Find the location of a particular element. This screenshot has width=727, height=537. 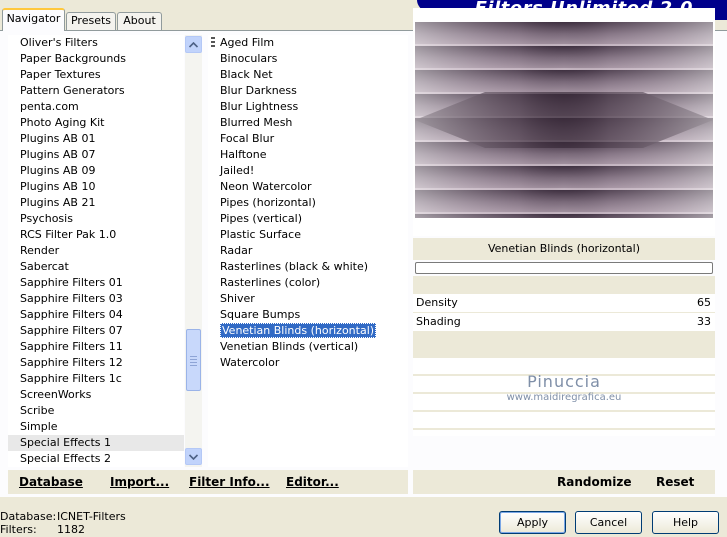

list-item-label: Plugins AB 21 is located at coordinates (58, 202).